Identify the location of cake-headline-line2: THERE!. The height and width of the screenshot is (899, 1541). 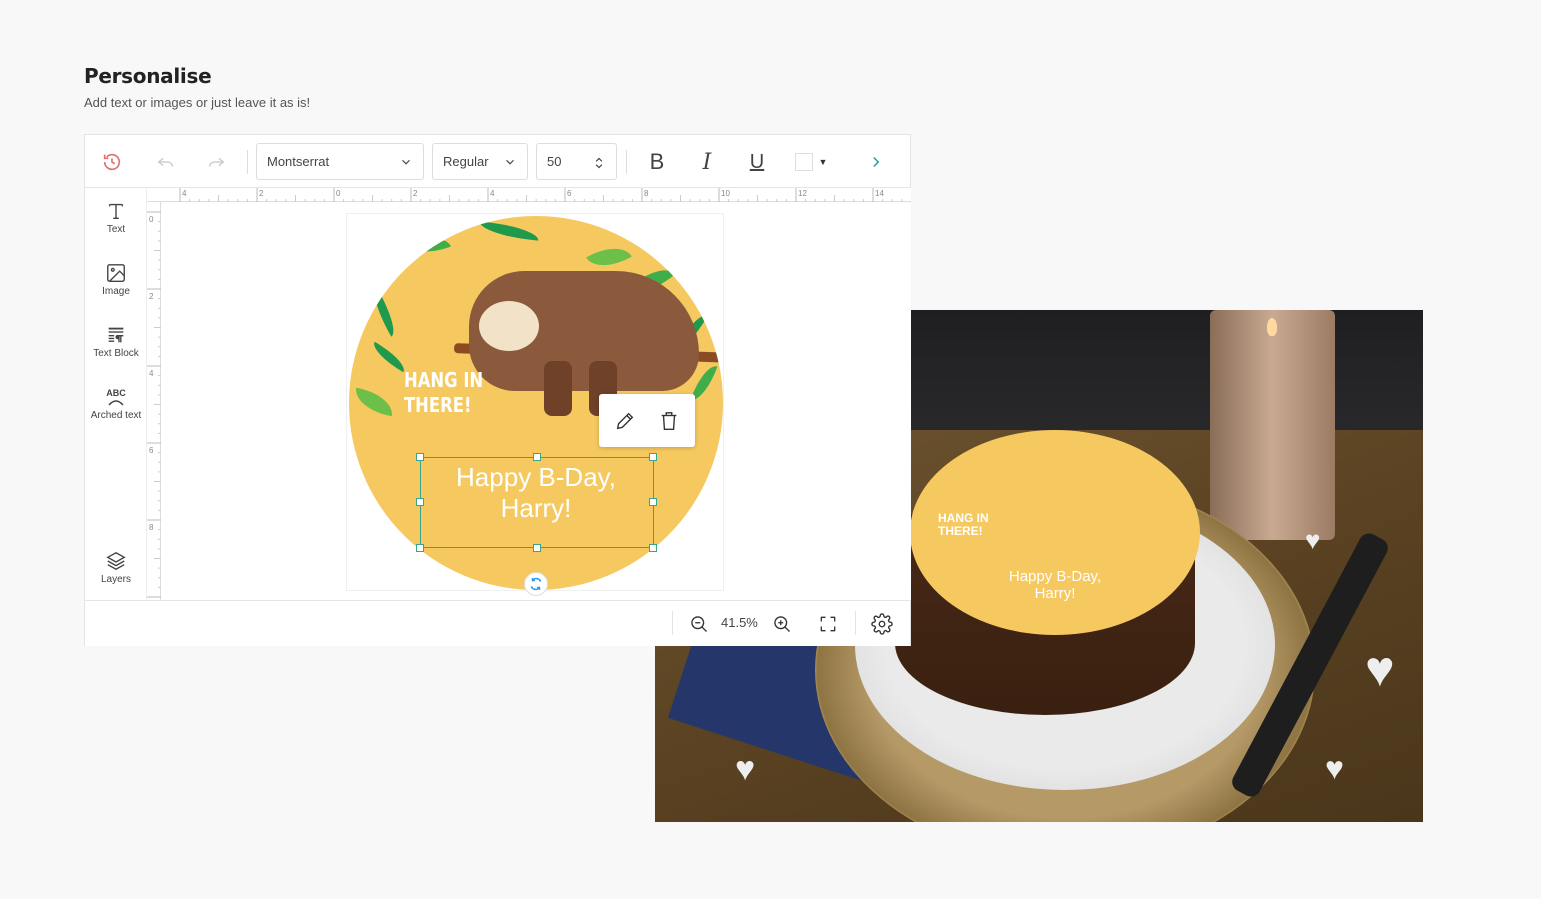
(960, 531).